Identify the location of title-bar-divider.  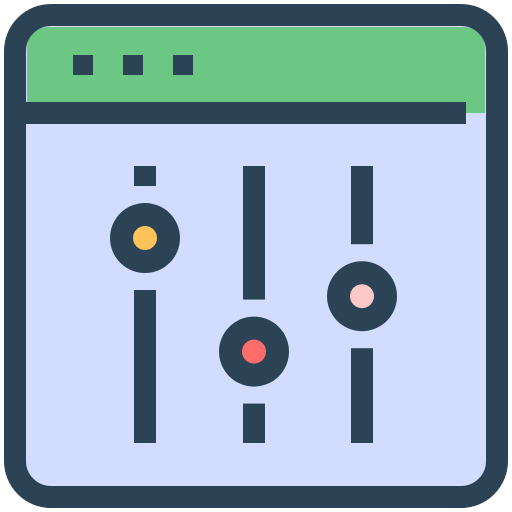
(243, 113).